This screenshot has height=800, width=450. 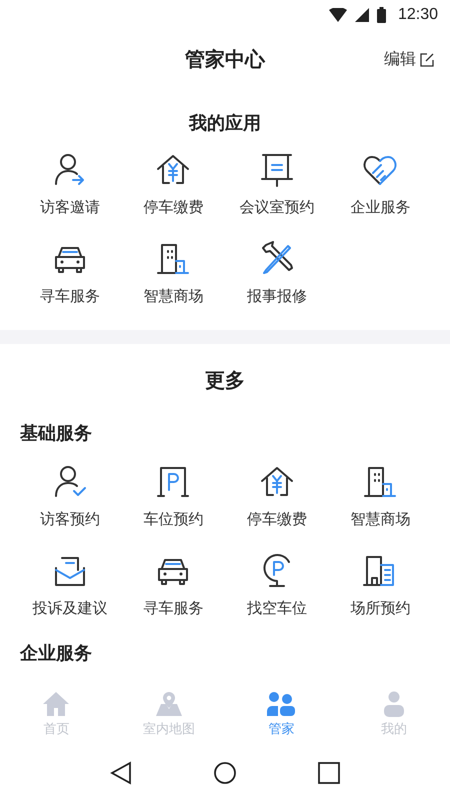 I want to click on service-button: 访客预约, so click(x=70, y=497).